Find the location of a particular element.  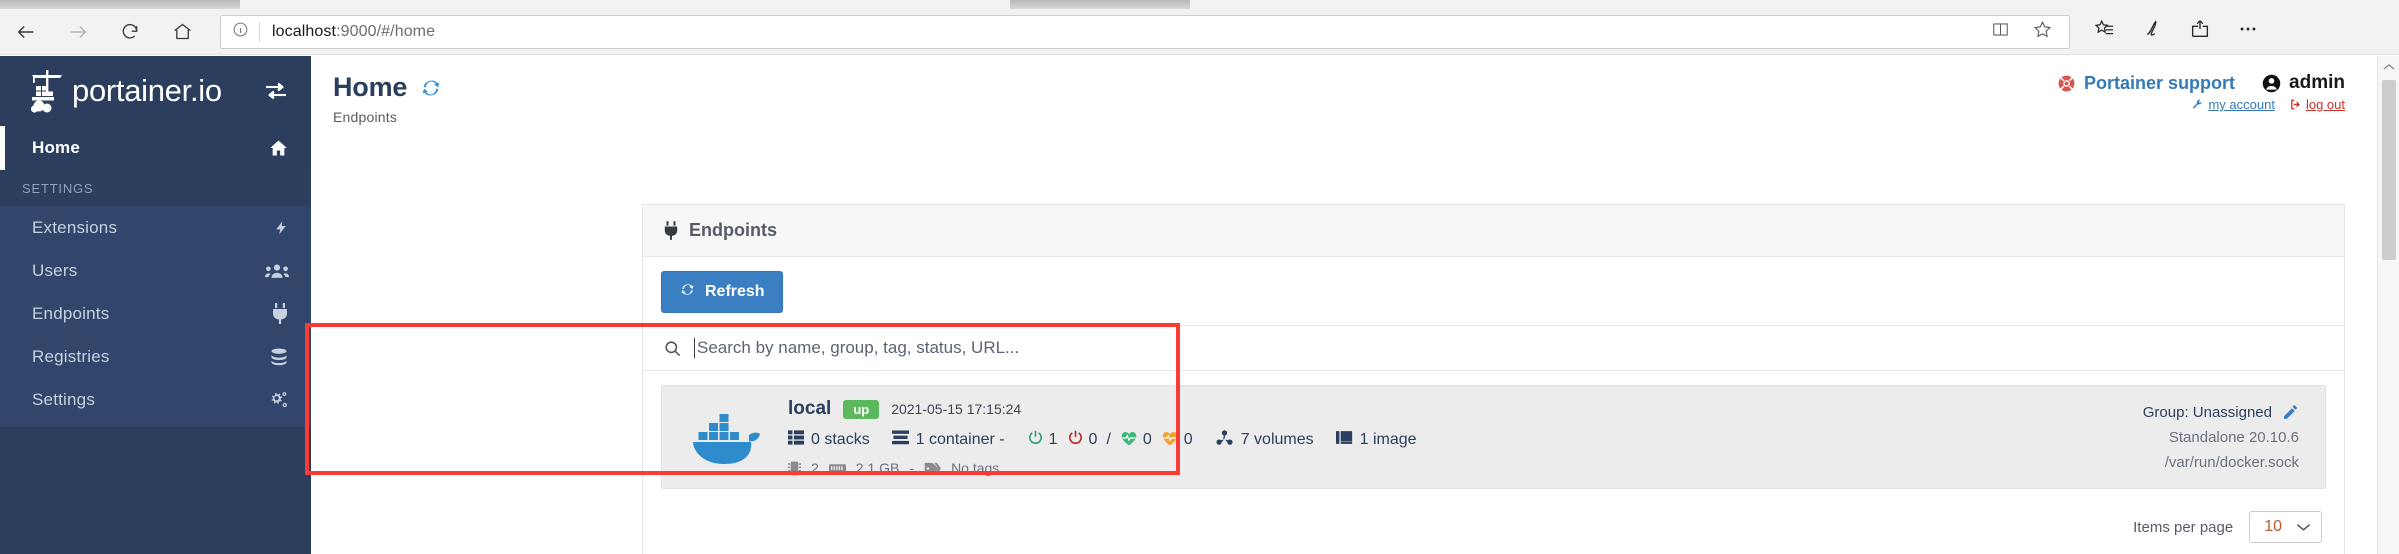

portainer-support-label: Portainer support is located at coordinates (2160, 82).